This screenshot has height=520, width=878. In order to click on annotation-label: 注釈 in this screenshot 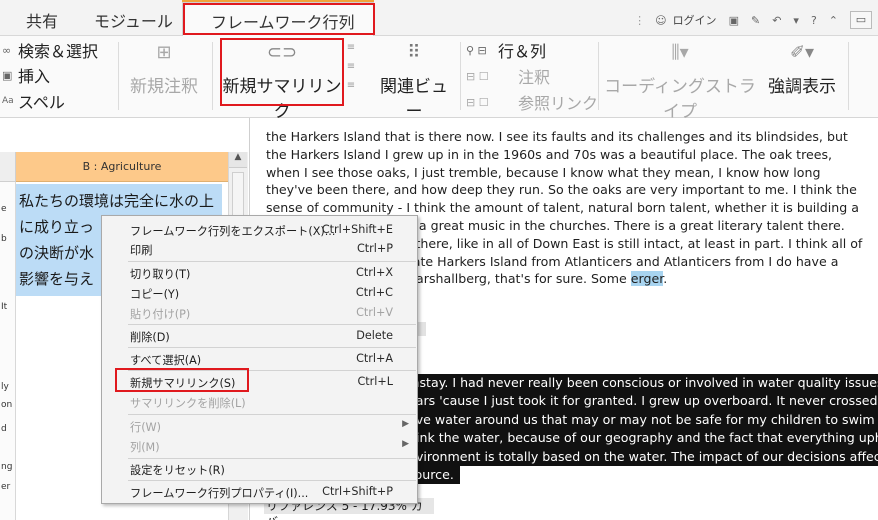, I will do `click(534, 77)`.